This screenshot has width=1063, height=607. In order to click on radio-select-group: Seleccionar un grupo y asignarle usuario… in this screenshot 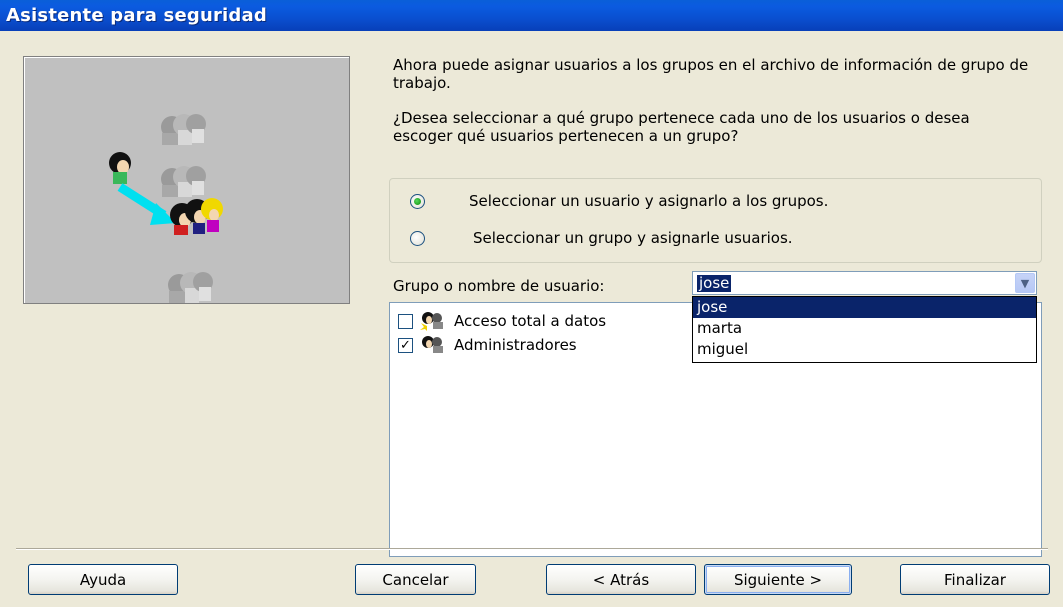, I will do `click(601, 238)`.